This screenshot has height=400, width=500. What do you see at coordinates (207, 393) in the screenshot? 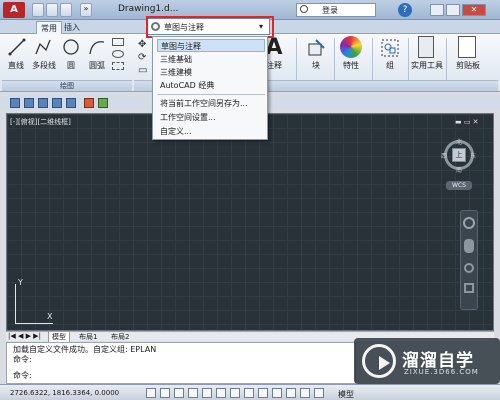
I see `osnap-icon` at bounding box center [207, 393].